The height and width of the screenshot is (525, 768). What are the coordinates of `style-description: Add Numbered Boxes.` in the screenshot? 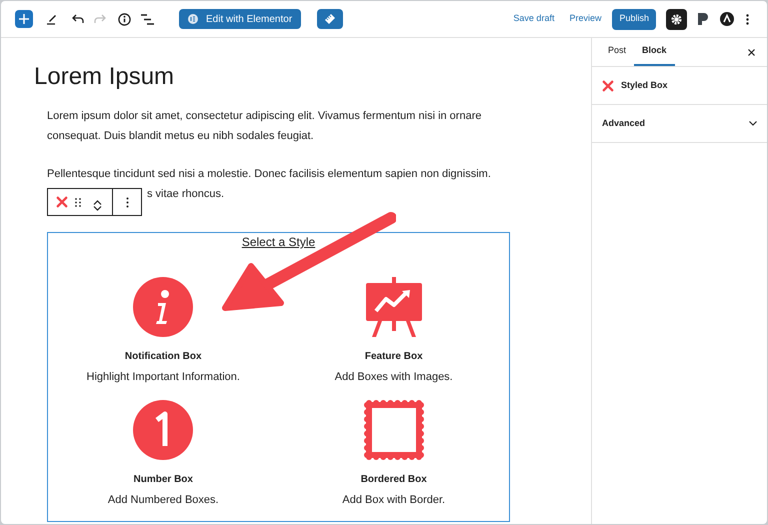 It's located at (163, 500).